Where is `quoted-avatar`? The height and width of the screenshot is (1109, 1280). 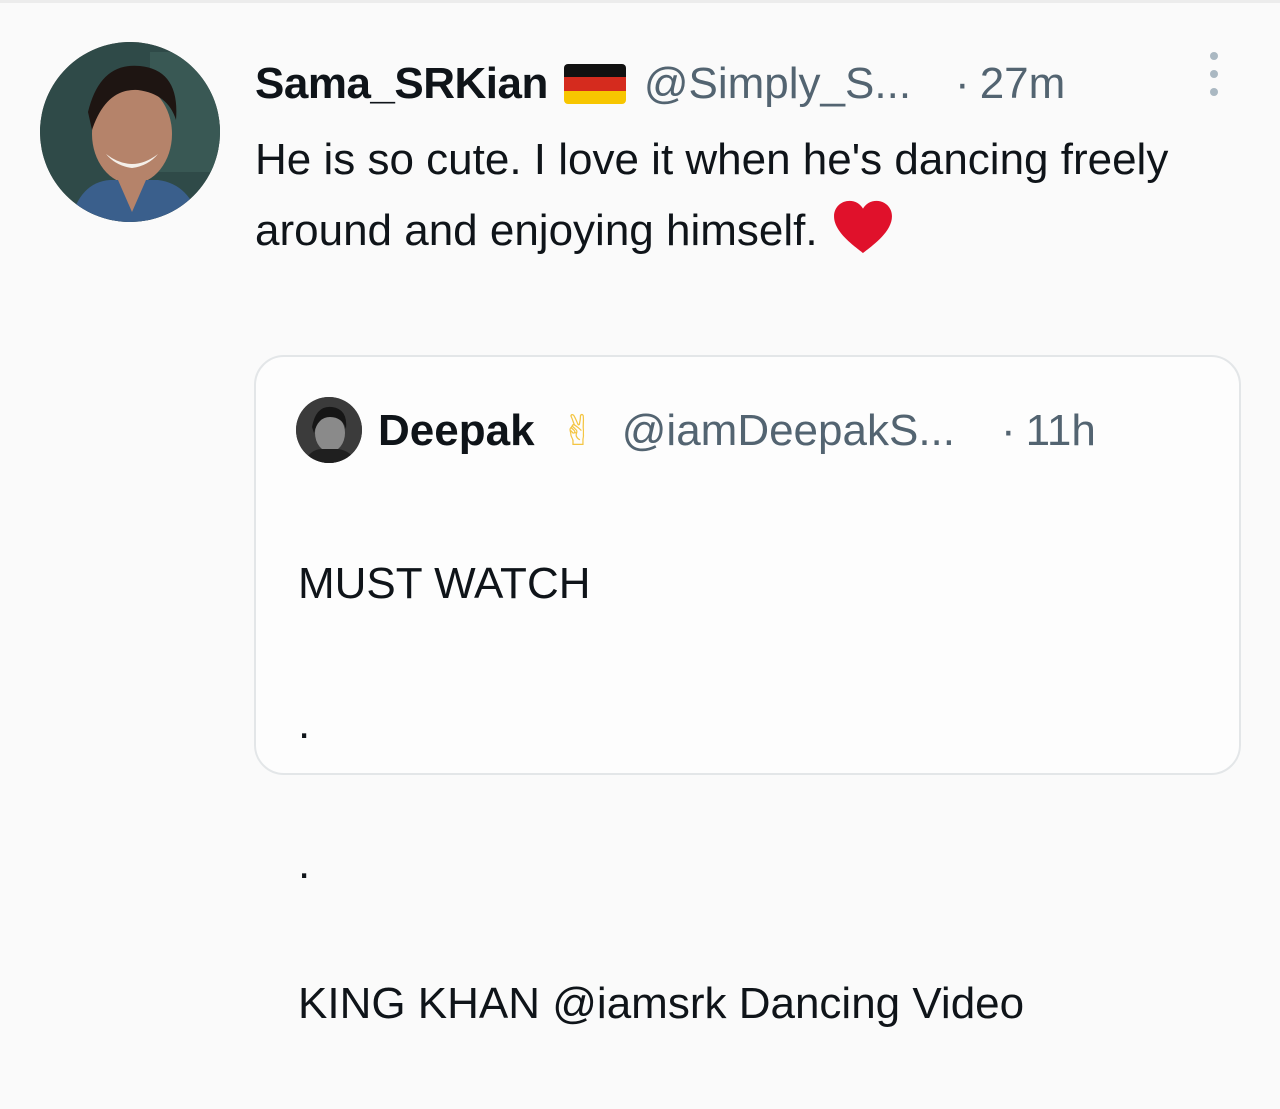
quoted-avatar is located at coordinates (329, 430).